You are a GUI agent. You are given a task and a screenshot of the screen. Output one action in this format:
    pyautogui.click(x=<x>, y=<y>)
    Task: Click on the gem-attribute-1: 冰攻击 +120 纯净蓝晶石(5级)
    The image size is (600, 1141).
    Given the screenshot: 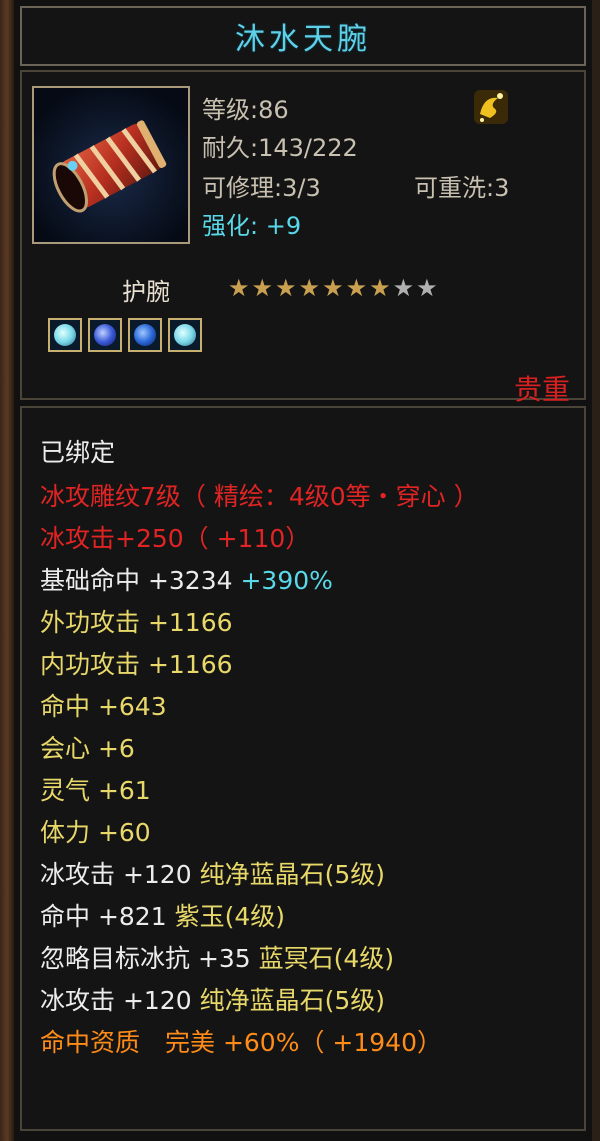 What is the action you would take?
    pyautogui.click(x=212, y=875)
    